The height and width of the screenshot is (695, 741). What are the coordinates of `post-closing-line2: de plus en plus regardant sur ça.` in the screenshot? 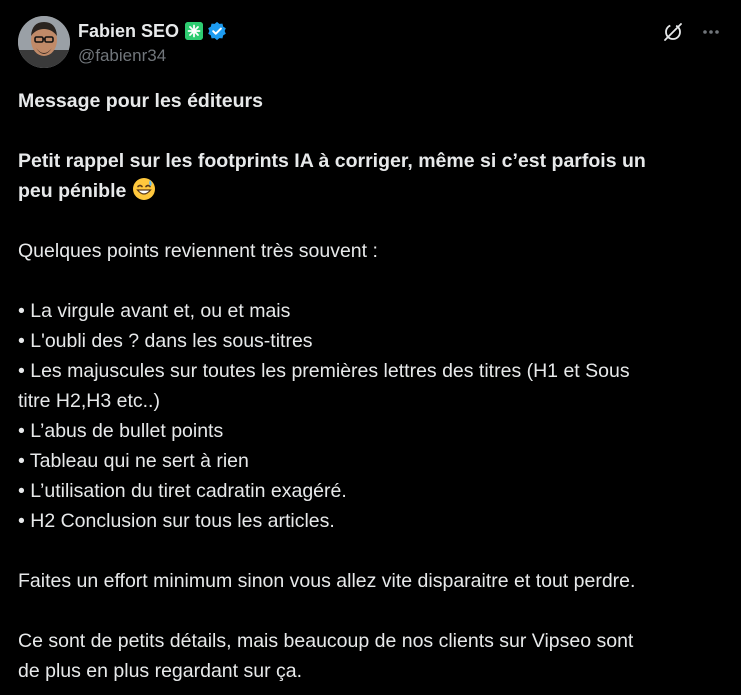 It's located at (160, 671).